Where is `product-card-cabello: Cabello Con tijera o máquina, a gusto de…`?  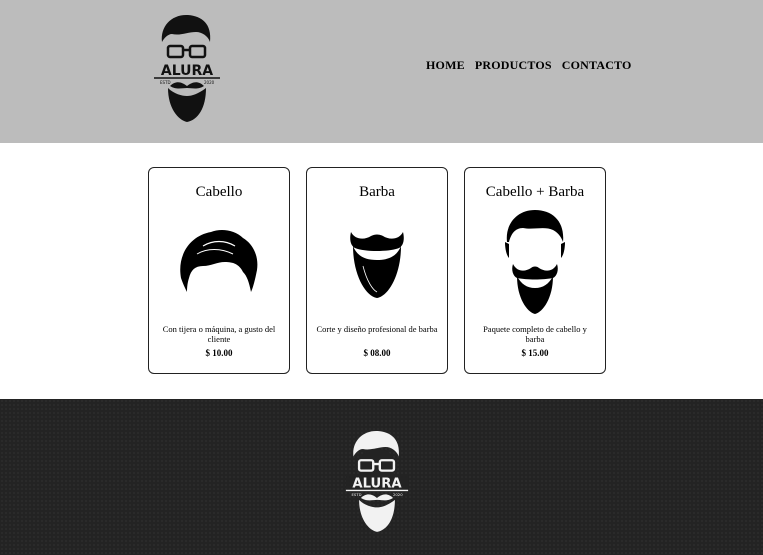
product-card-cabello: Cabello Con tijera o máquina, a gusto de… is located at coordinates (219, 270).